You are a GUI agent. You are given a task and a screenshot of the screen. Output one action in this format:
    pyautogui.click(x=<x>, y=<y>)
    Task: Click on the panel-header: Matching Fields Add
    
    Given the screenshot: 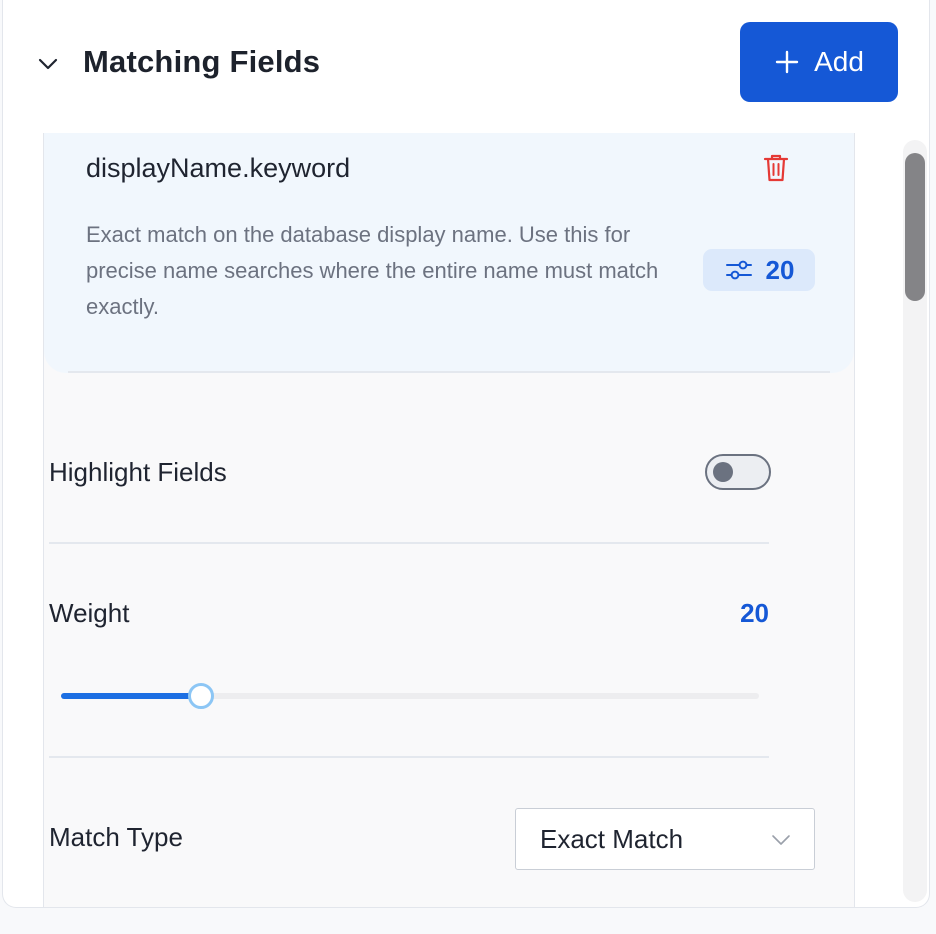 What is the action you would take?
    pyautogui.click(x=466, y=64)
    